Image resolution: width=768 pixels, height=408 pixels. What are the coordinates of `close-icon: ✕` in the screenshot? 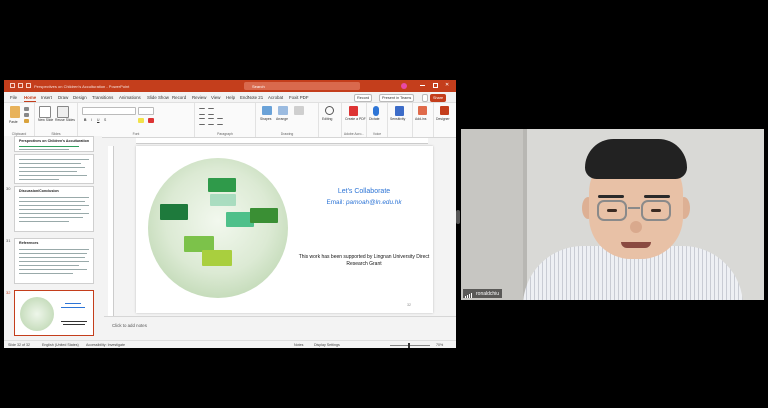 It's located at (447, 85).